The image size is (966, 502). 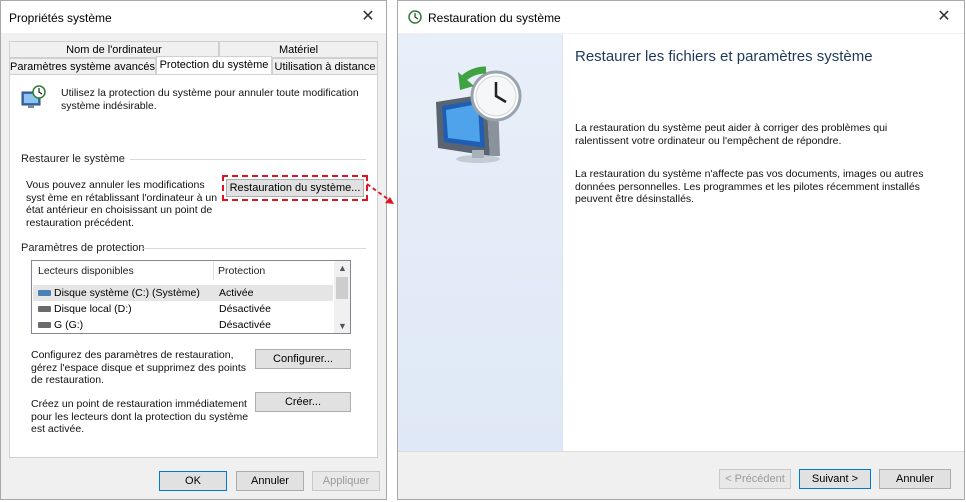 I want to click on protection-section-label: Paramètres de protection, so click(x=83, y=248).